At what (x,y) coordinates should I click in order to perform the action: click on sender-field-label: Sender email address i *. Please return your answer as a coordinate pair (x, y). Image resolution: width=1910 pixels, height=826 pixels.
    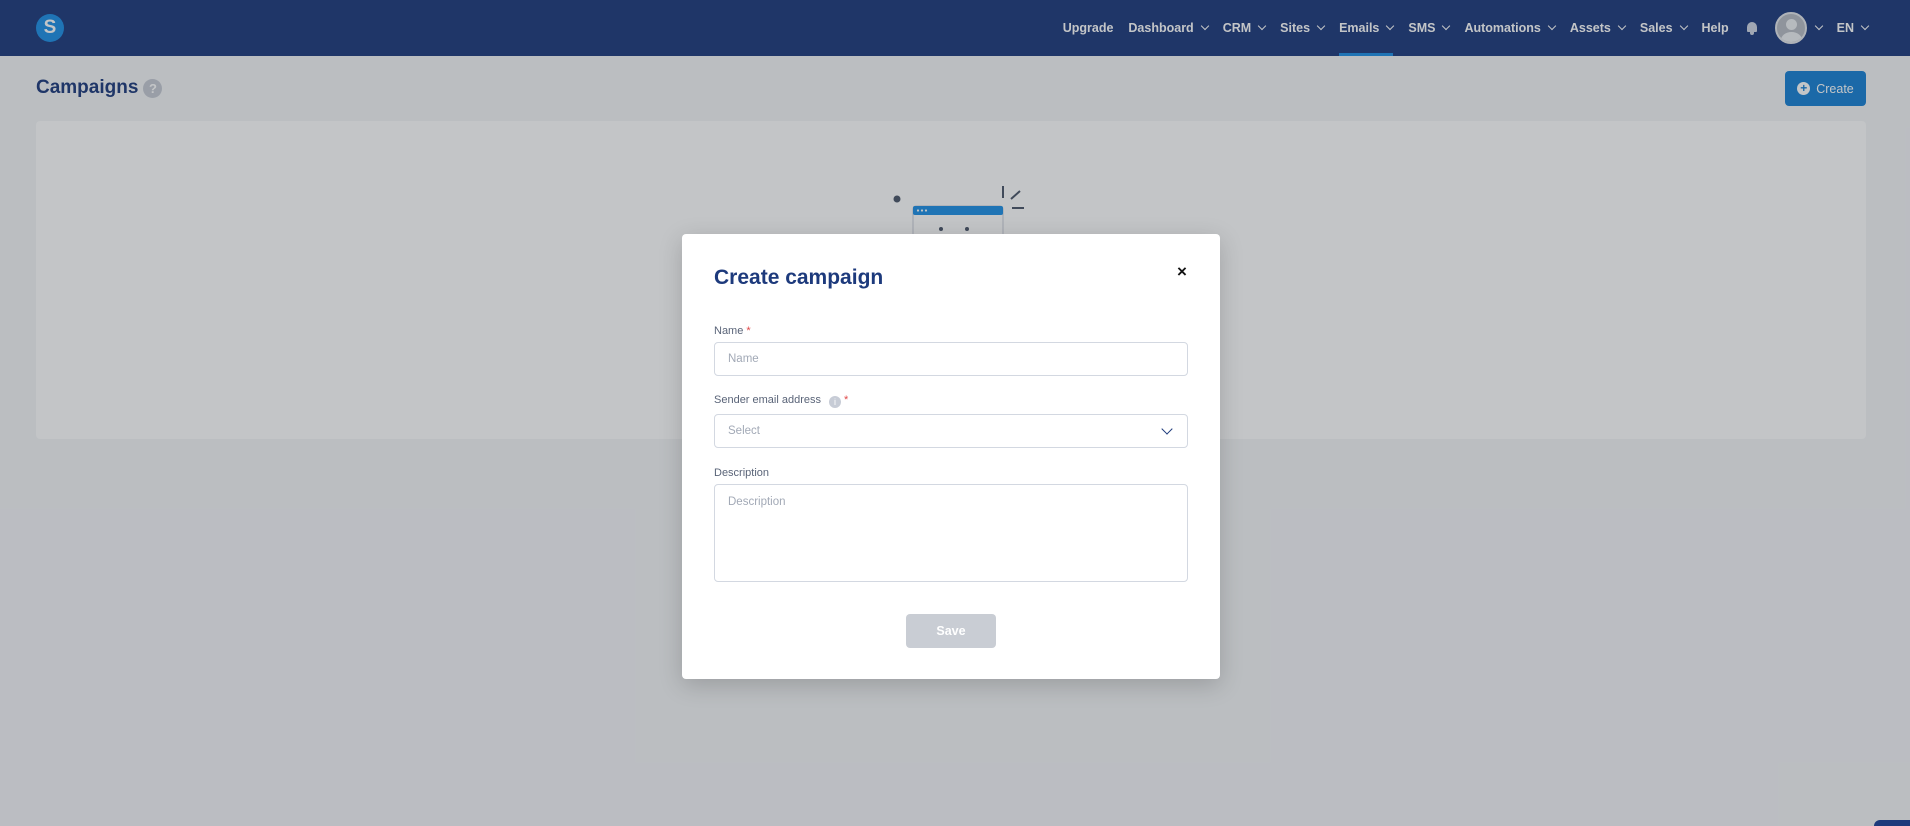
    Looking at the image, I should click on (781, 401).